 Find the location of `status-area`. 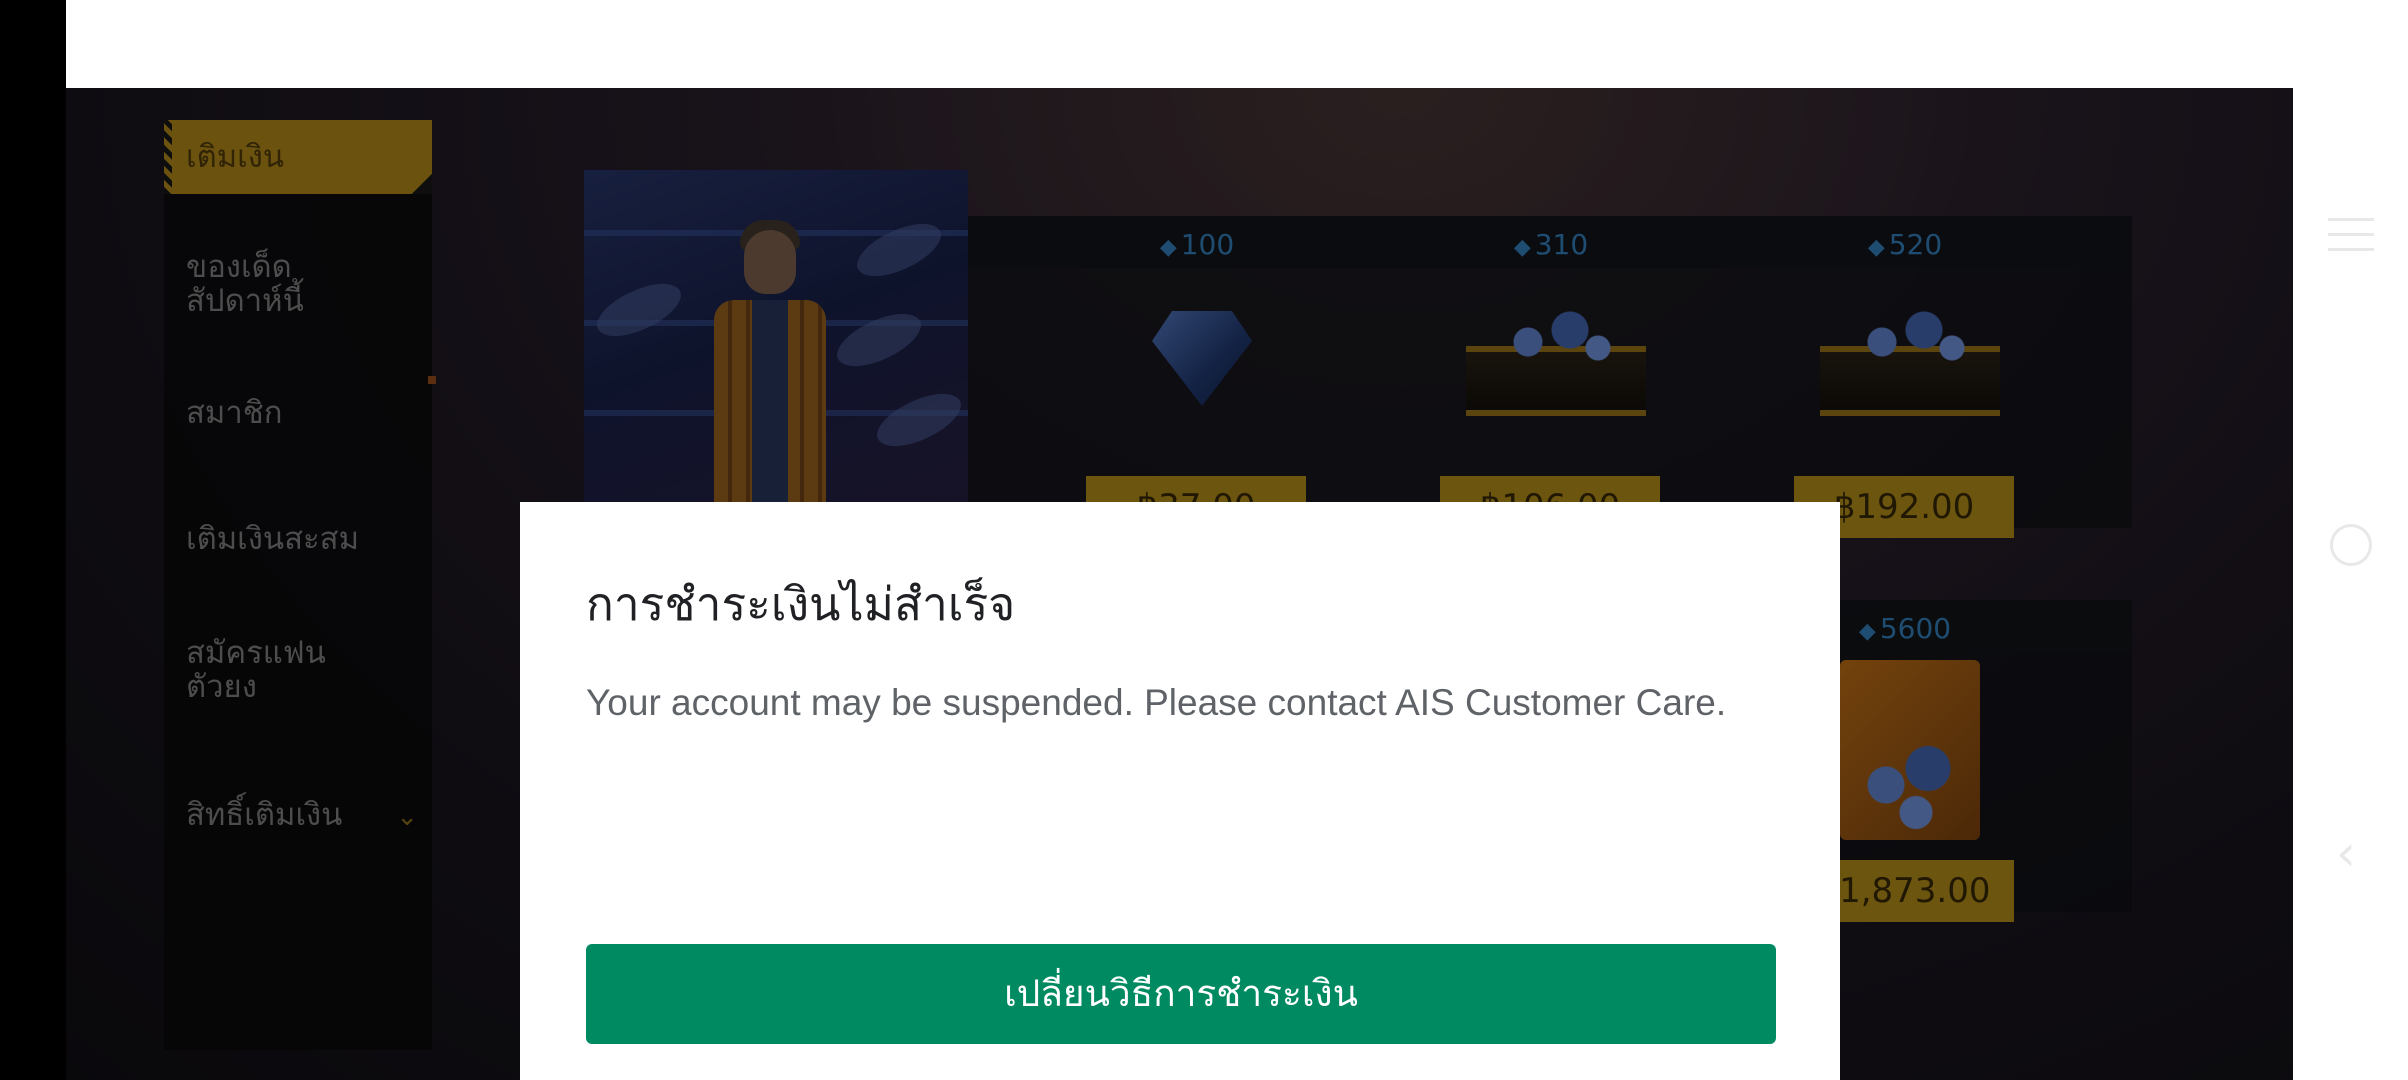

status-area is located at coordinates (1179, 44).